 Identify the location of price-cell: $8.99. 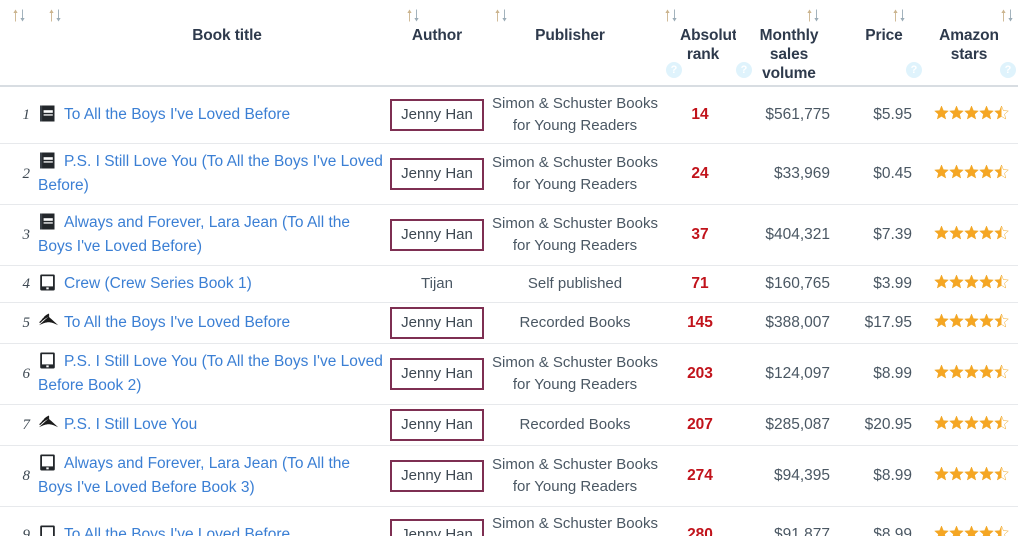
(892, 475).